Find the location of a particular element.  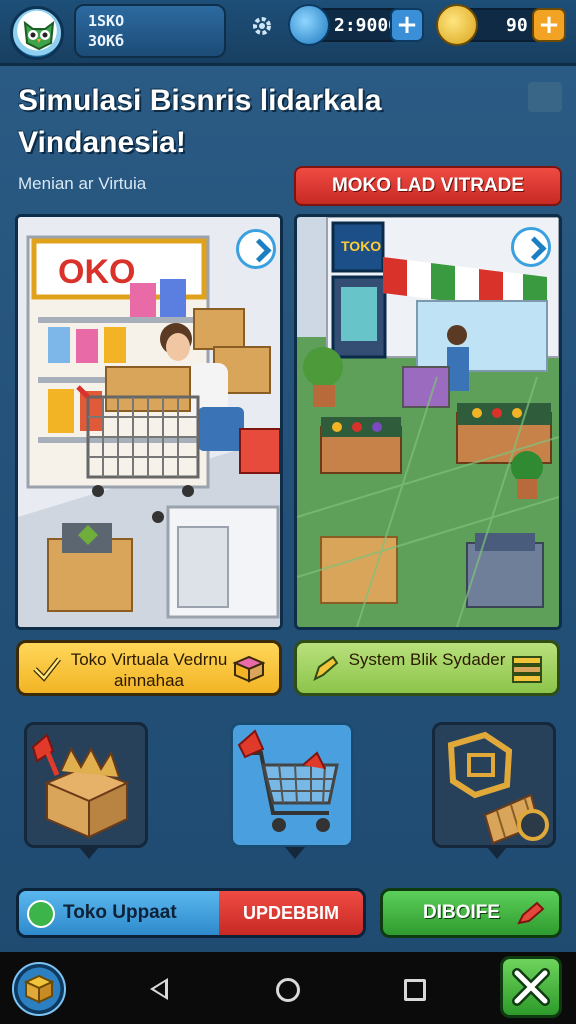

green-action-label: DIBOIFE is located at coordinates (462, 912).